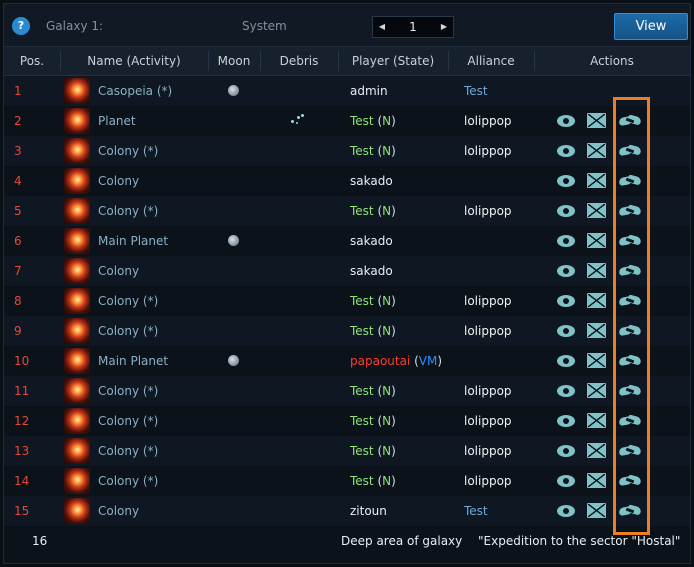 The image size is (694, 567). What do you see at coordinates (368, 511) in the screenshot?
I see `player-label: zitoun` at bounding box center [368, 511].